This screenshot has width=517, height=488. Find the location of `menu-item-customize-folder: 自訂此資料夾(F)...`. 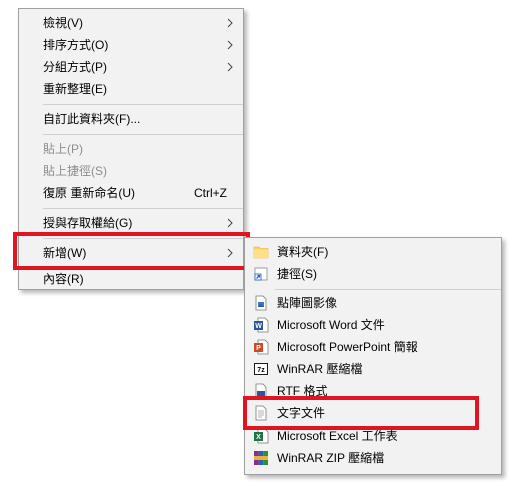

menu-item-customize-folder: 自訂此資料夾(F)... is located at coordinates (131, 119).